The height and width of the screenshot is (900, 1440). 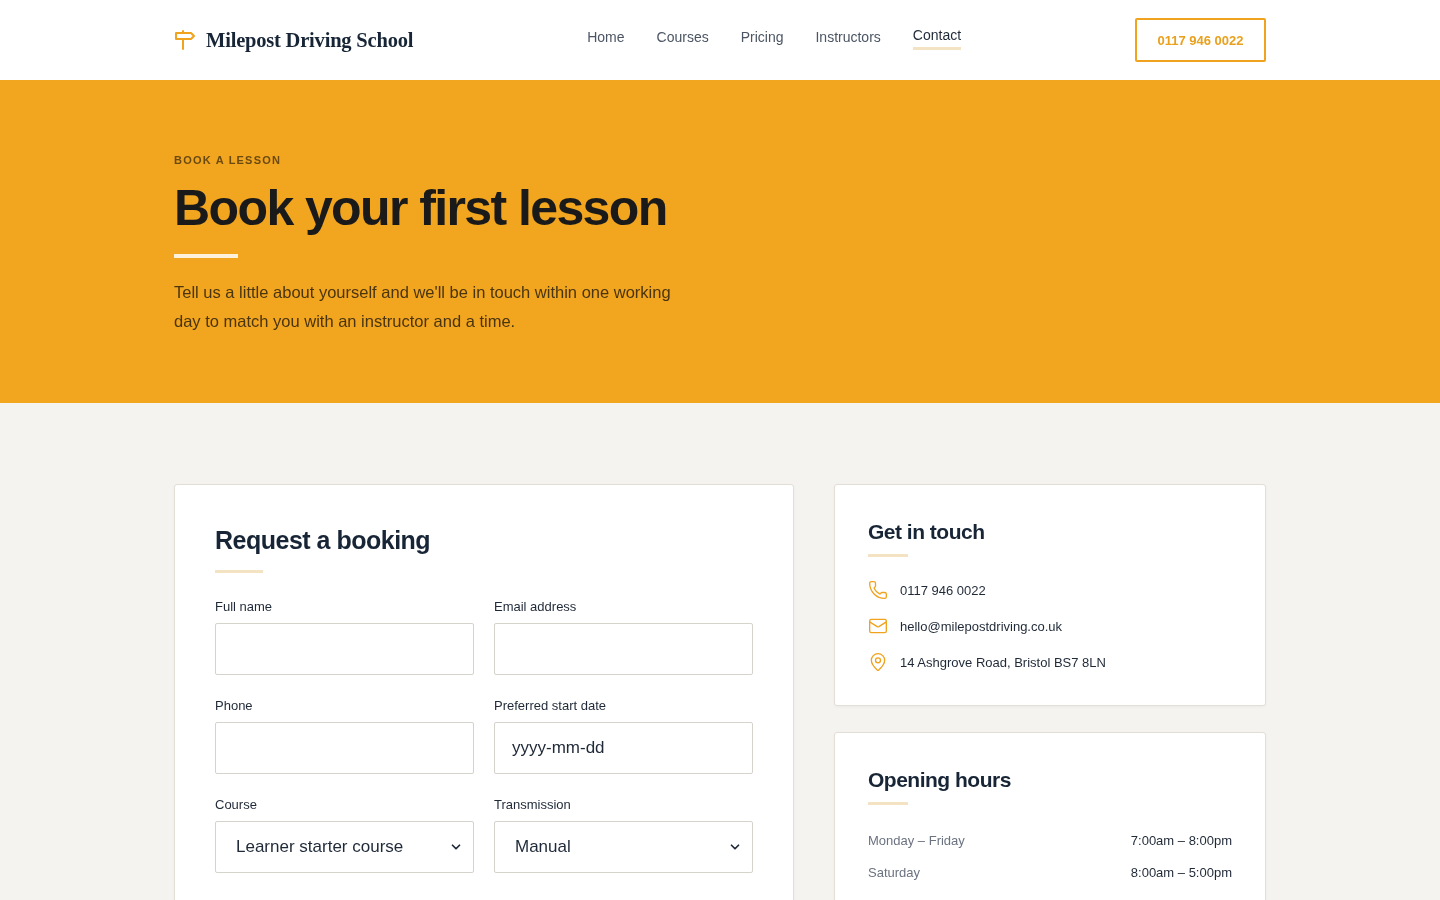 What do you see at coordinates (236, 805) in the screenshot?
I see `field-label: Course` at bounding box center [236, 805].